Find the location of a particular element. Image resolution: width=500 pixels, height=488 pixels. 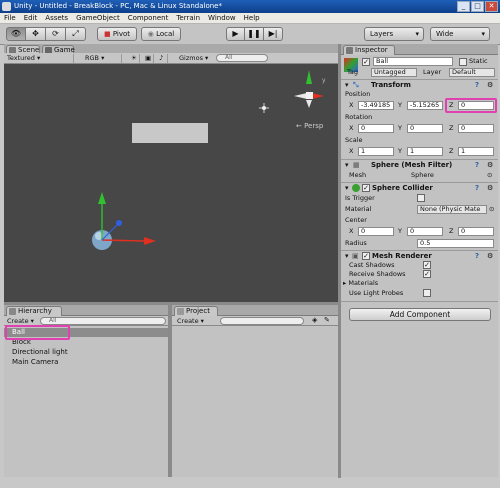

hierarchy-search-input: All is located at coordinates (103, 321).